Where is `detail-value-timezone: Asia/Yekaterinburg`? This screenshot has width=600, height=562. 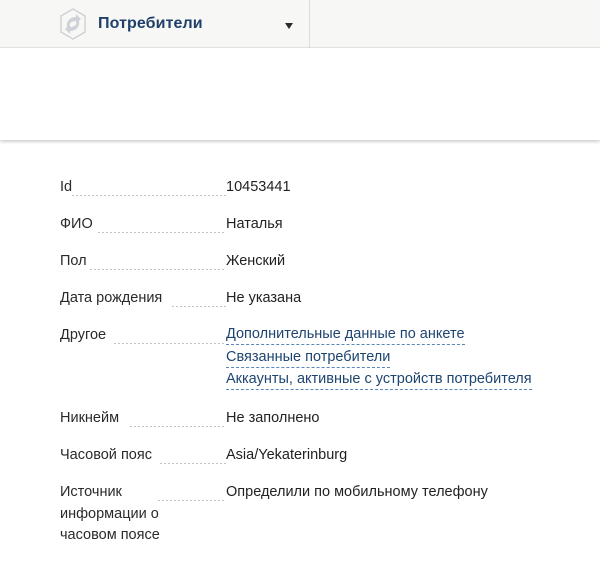 detail-value-timezone: Asia/Yekaterinburg is located at coordinates (287, 455).